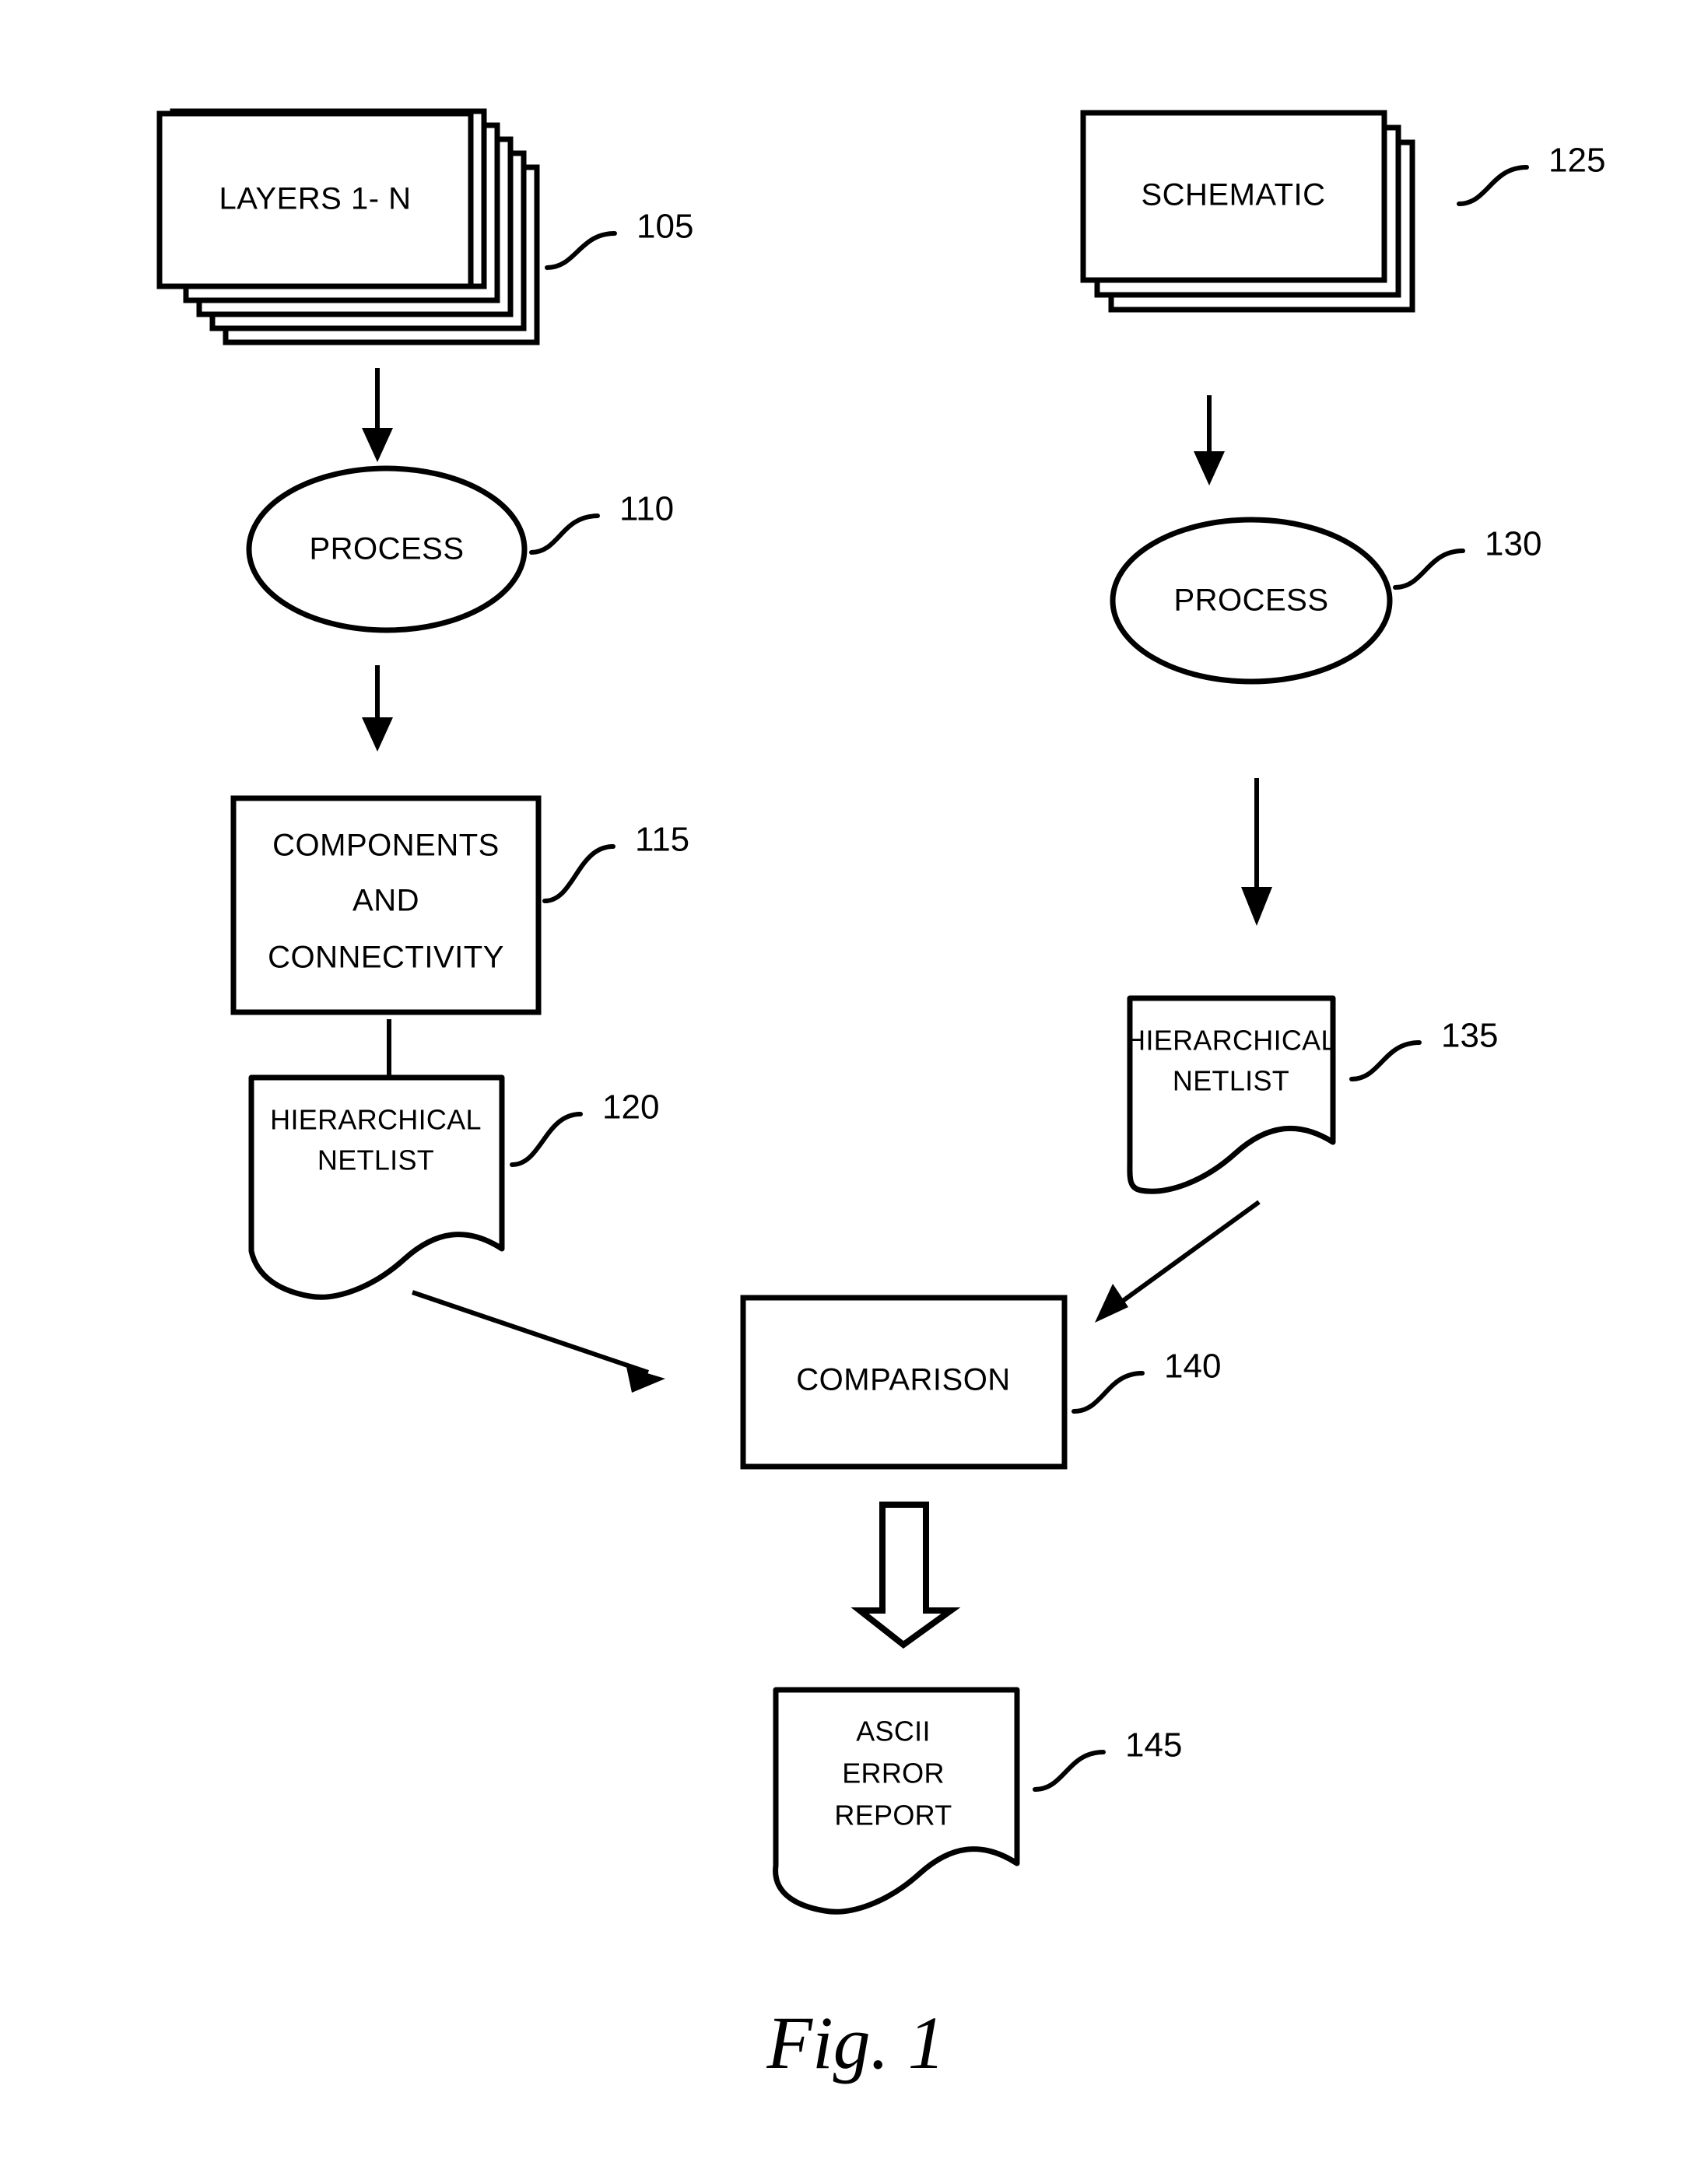 The height and width of the screenshot is (2173, 1708). Describe the element at coordinates (1256, 852) in the screenshot. I see `arrow-process-to-netlist-schematic` at that location.